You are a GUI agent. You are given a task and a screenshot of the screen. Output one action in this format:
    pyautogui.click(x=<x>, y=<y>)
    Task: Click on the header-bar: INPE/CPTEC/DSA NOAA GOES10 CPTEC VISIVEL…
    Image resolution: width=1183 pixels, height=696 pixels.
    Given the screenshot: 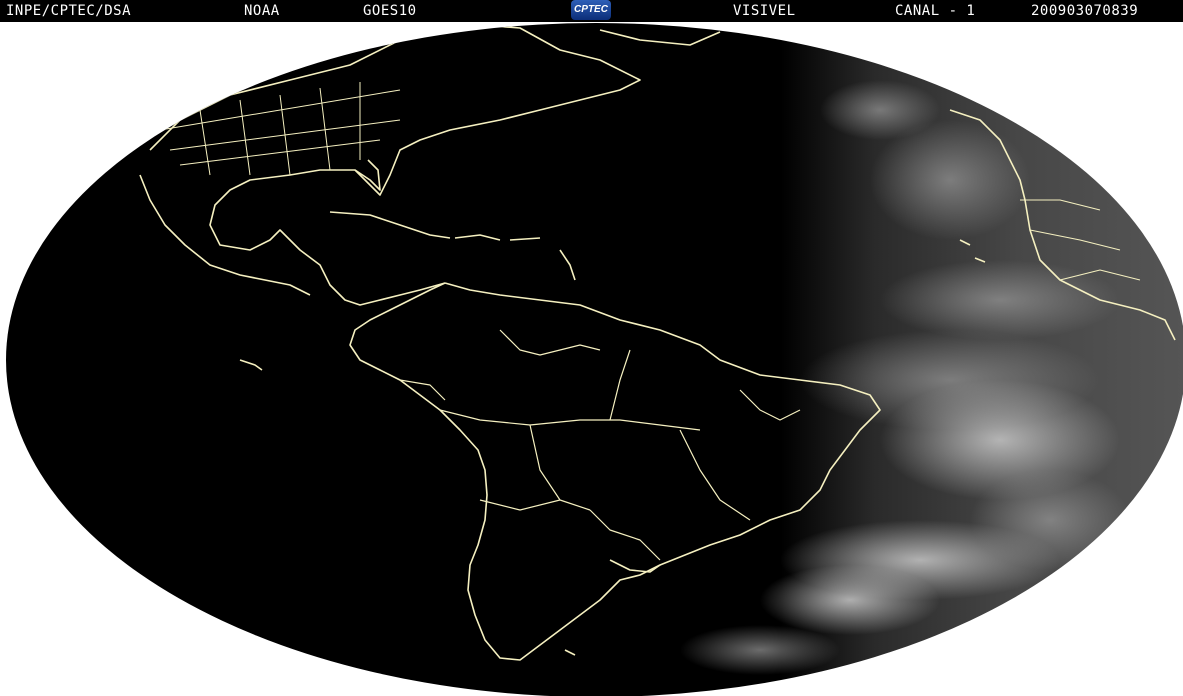 What is the action you would take?
    pyautogui.click(x=591, y=11)
    